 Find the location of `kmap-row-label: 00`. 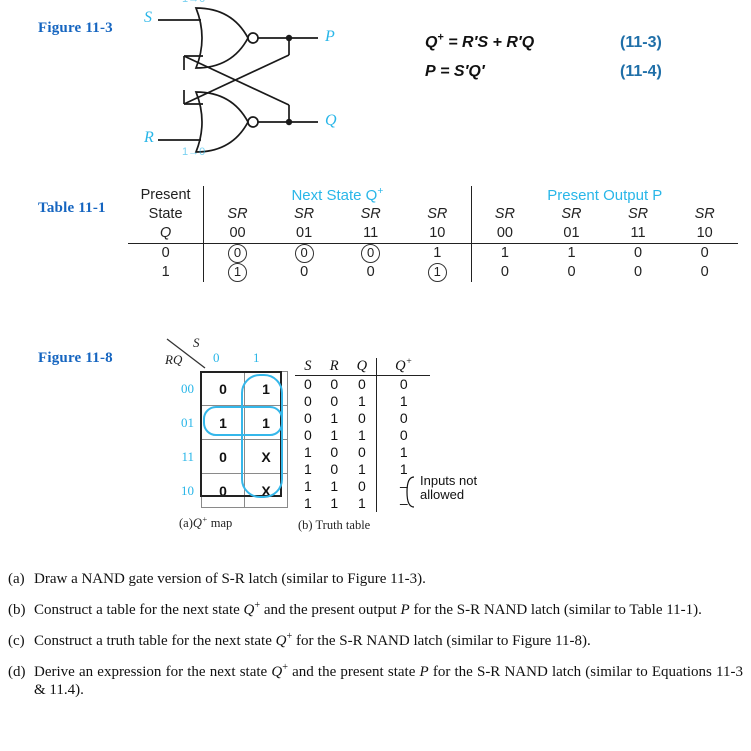

kmap-row-label: 00 is located at coordinates (187, 388).